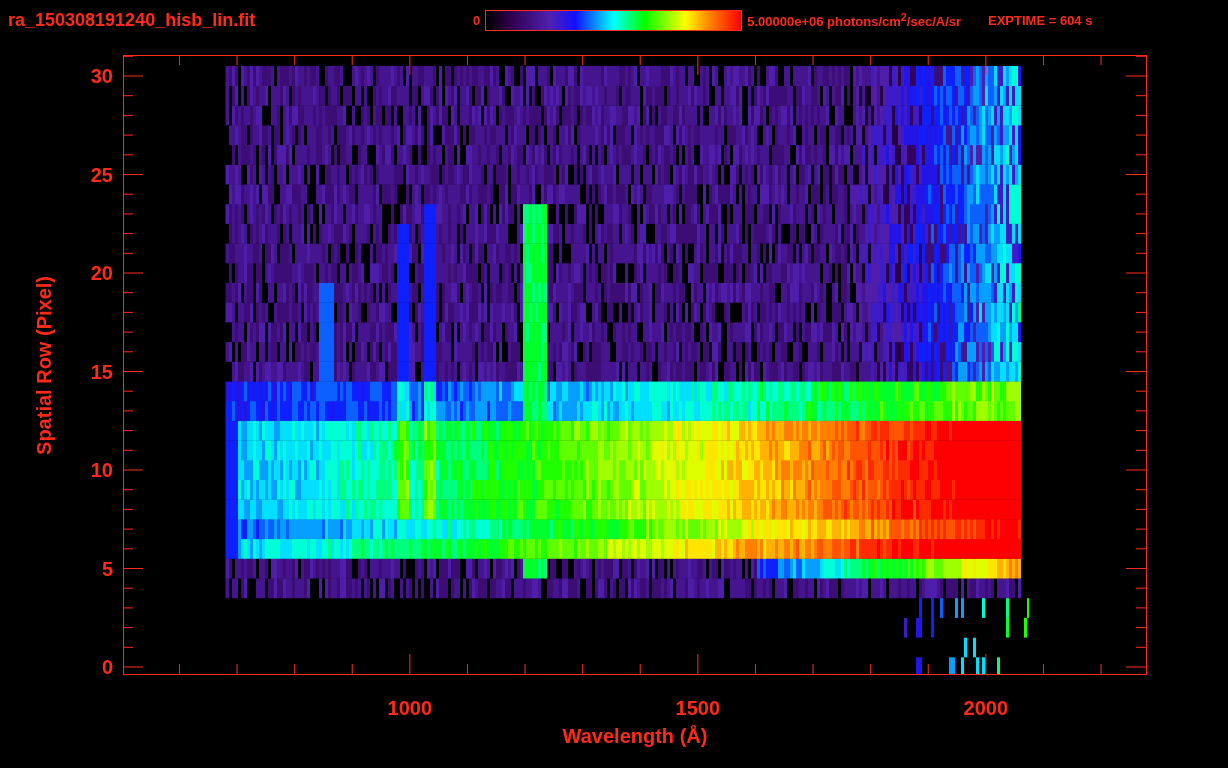 The height and width of the screenshot is (768, 1228). I want to click on colorbar-min-label: 0, so click(477, 20).